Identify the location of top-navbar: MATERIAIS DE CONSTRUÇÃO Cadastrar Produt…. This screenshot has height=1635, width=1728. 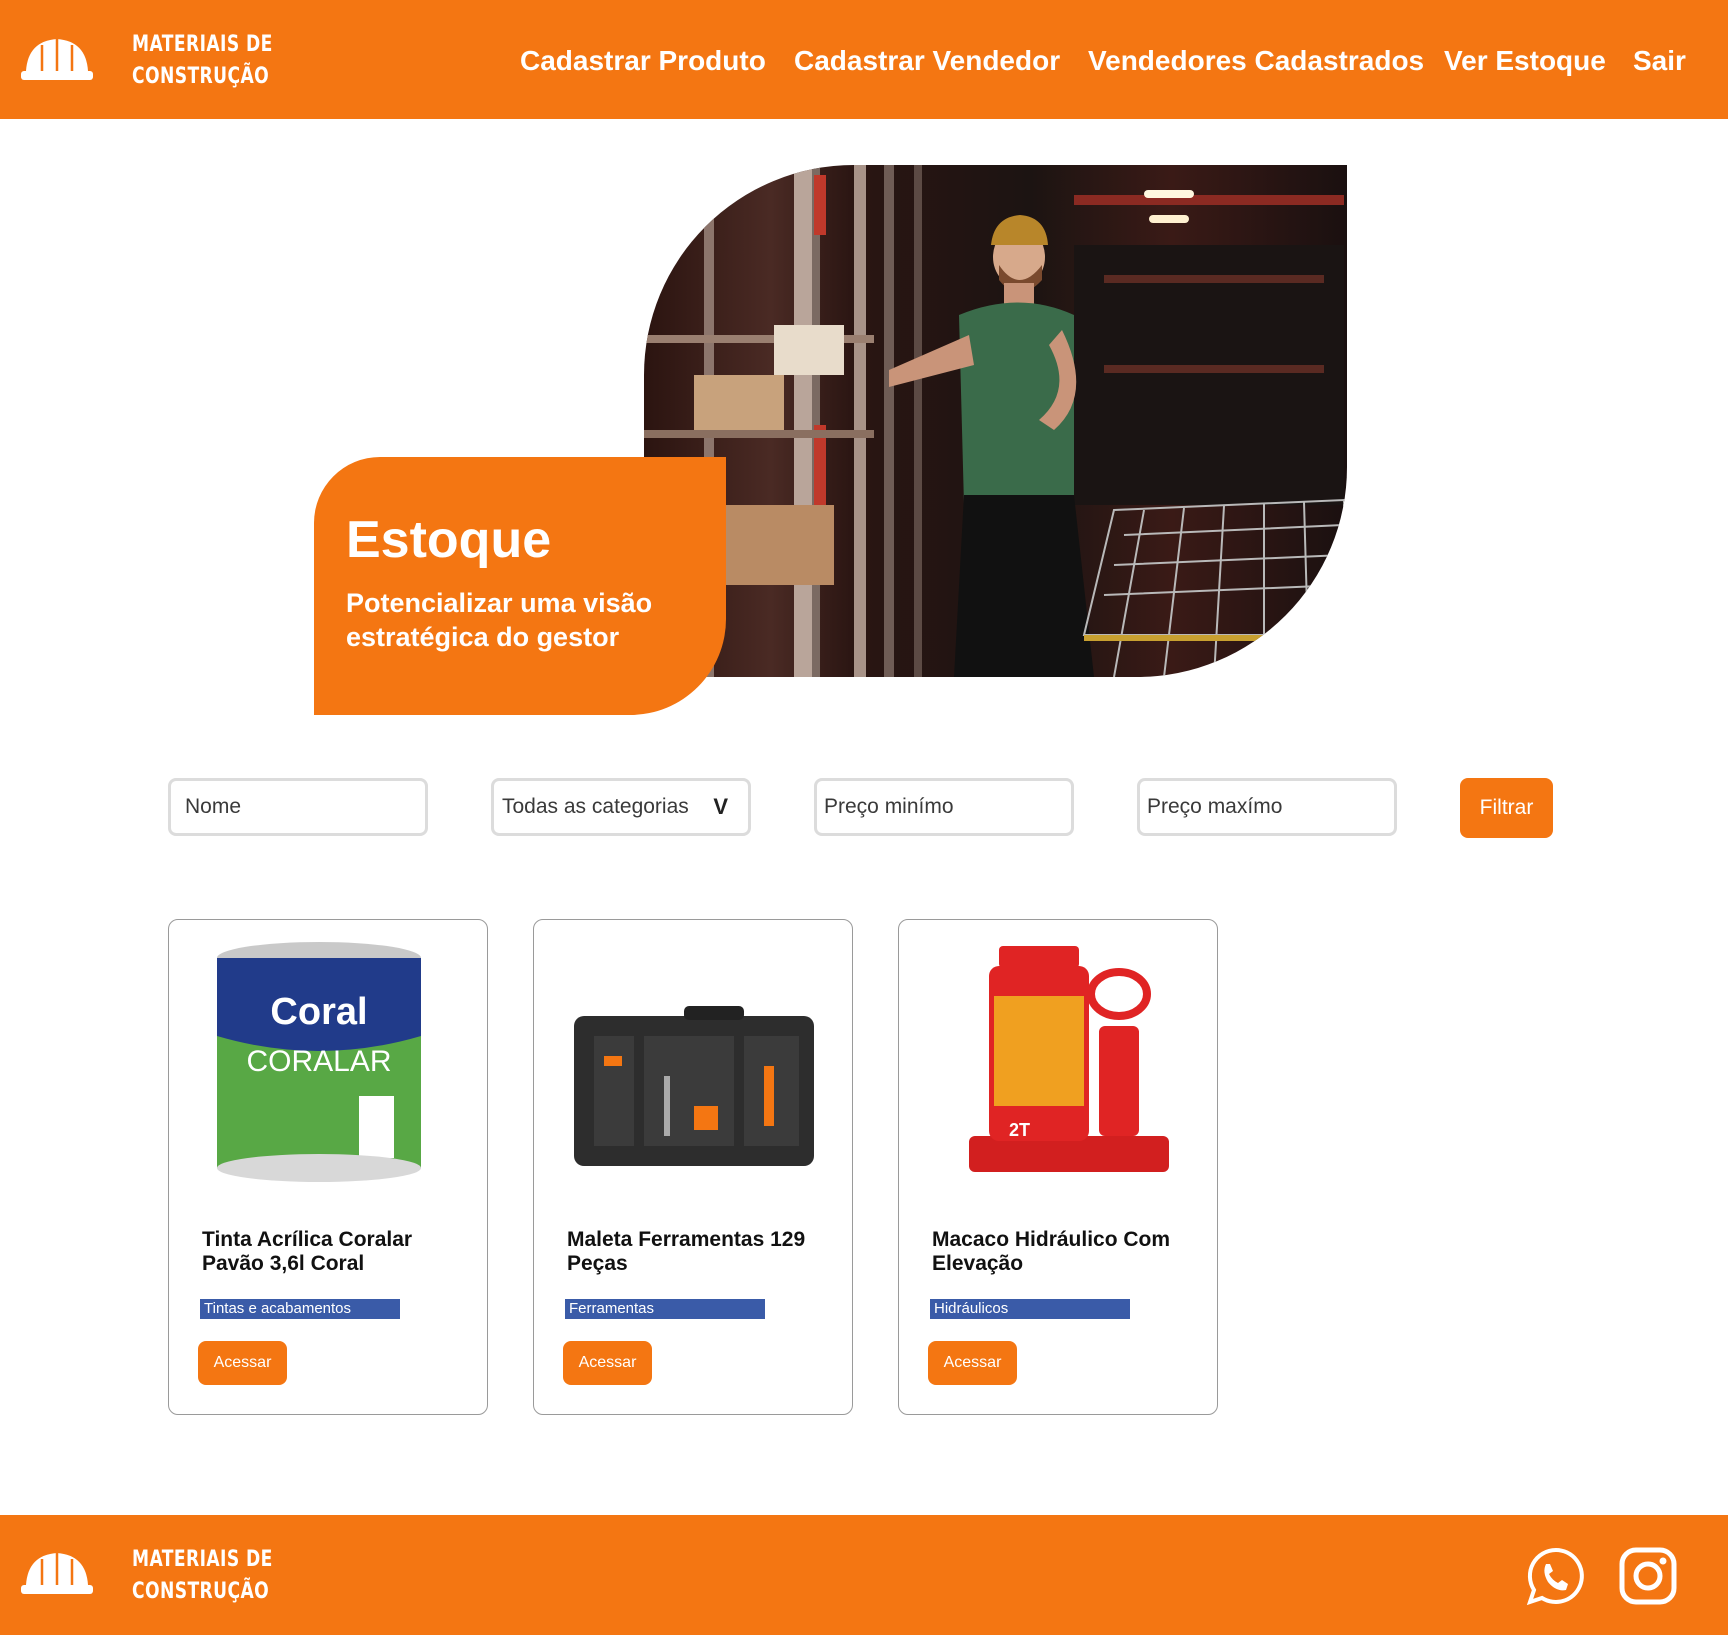
(864, 59).